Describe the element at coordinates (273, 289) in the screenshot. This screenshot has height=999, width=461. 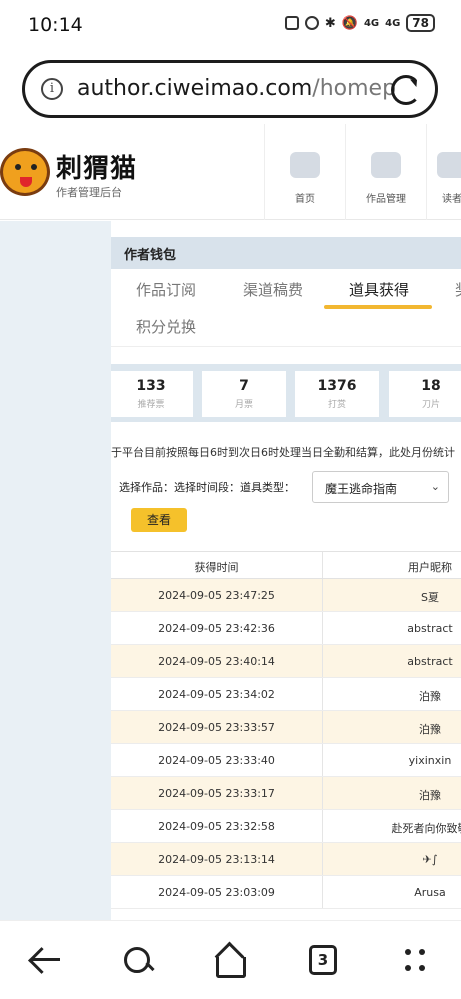
I see `tab-channel-fees: 渠道稿费` at that location.